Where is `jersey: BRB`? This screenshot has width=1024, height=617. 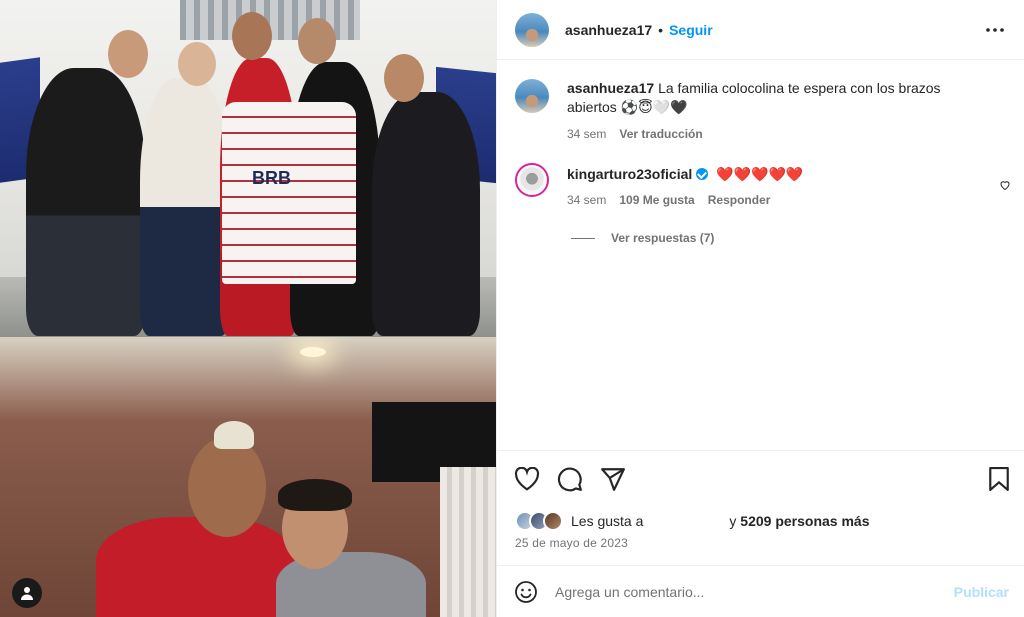 jersey: BRB is located at coordinates (289, 193).